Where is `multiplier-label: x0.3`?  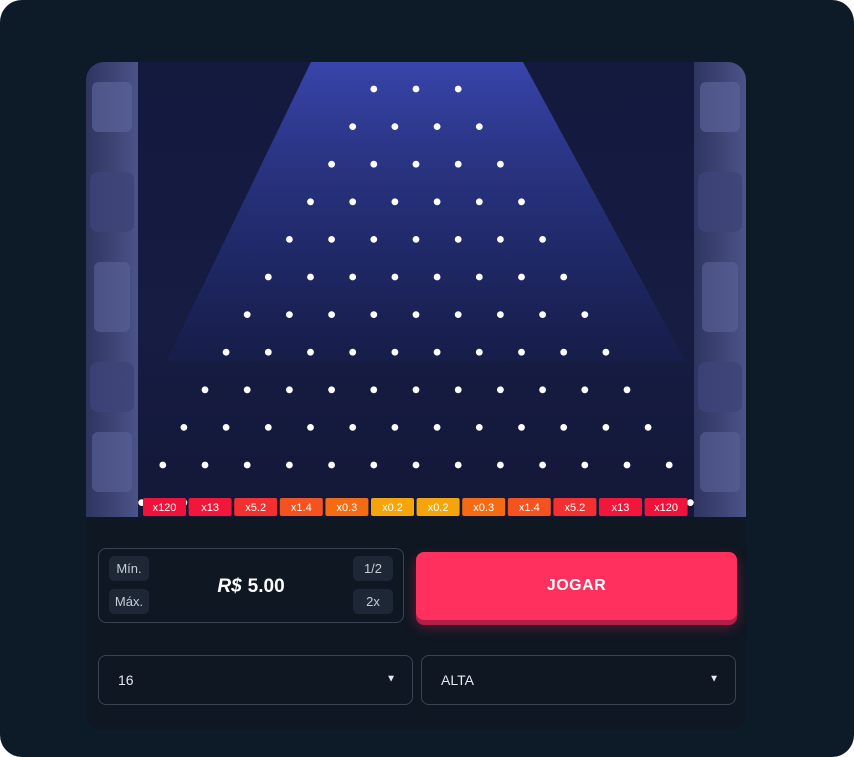 multiplier-label: x0.3 is located at coordinates (347, 508).